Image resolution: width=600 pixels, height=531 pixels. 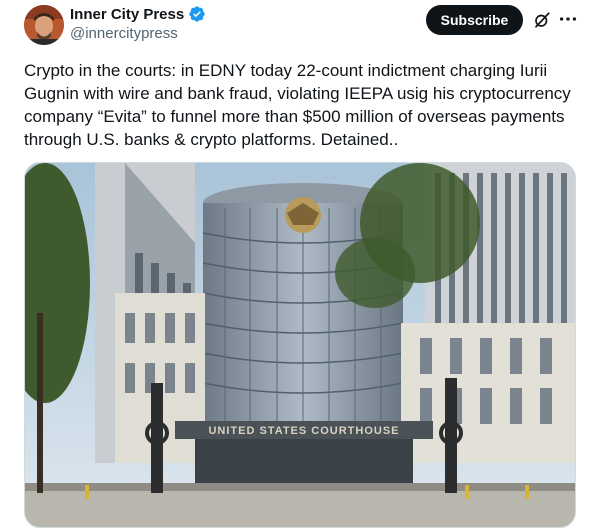 What do you see at coordinates (568, 19) in the screenshot?
I see `more-icon` at bounding box center [568, 19].